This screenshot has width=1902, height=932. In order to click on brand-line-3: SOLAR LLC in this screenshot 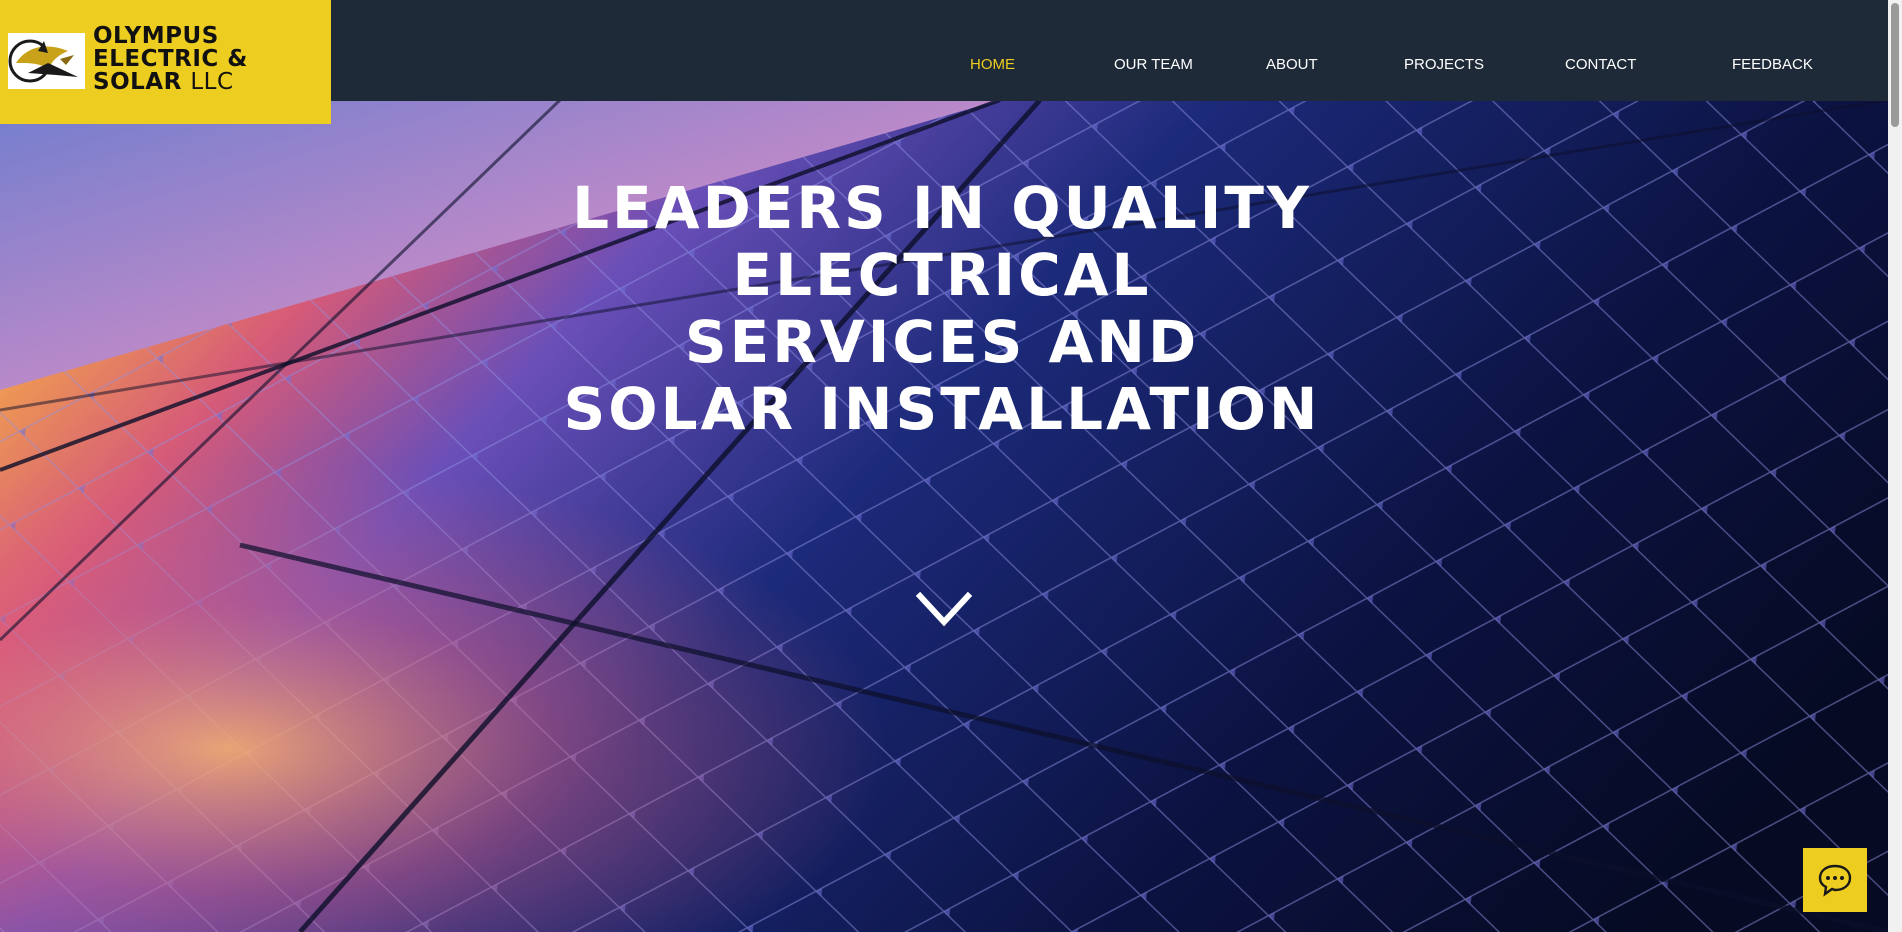, I will do `click(170, 82)`.